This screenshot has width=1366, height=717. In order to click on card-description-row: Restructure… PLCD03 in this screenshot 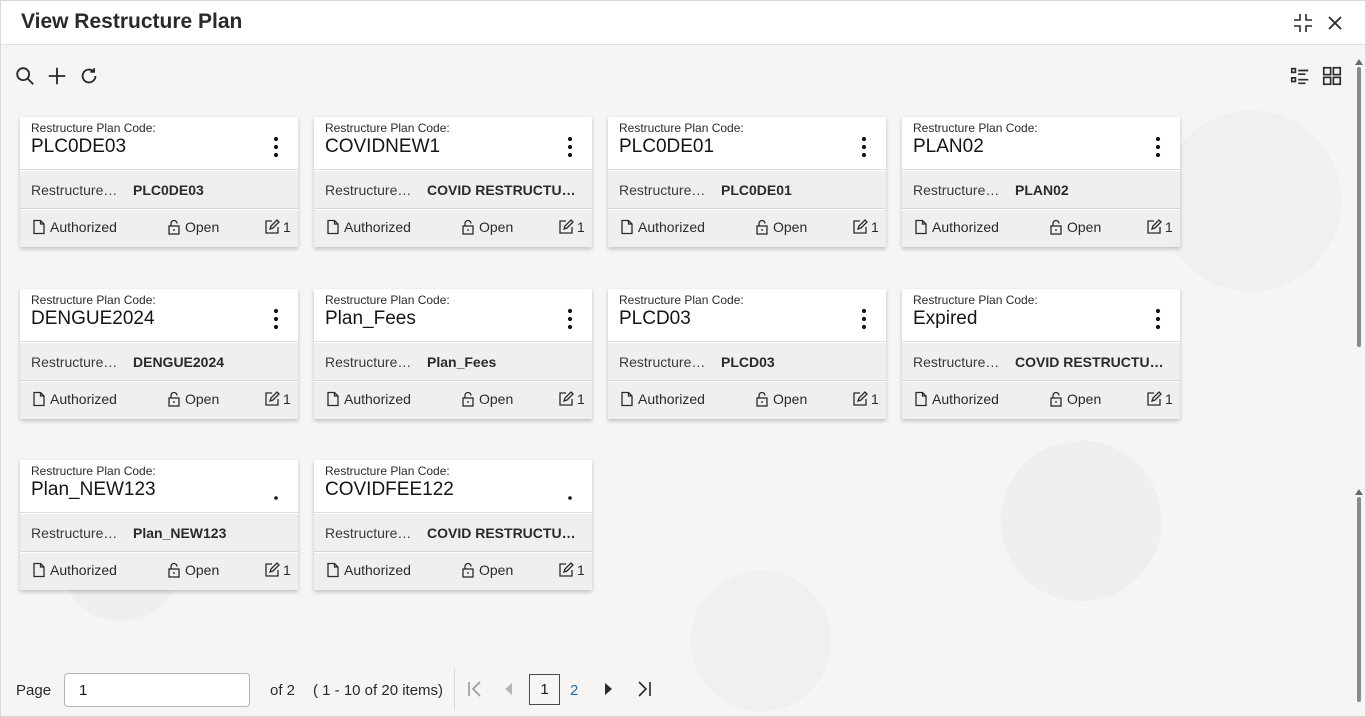, I will do `click(747, 362)`.